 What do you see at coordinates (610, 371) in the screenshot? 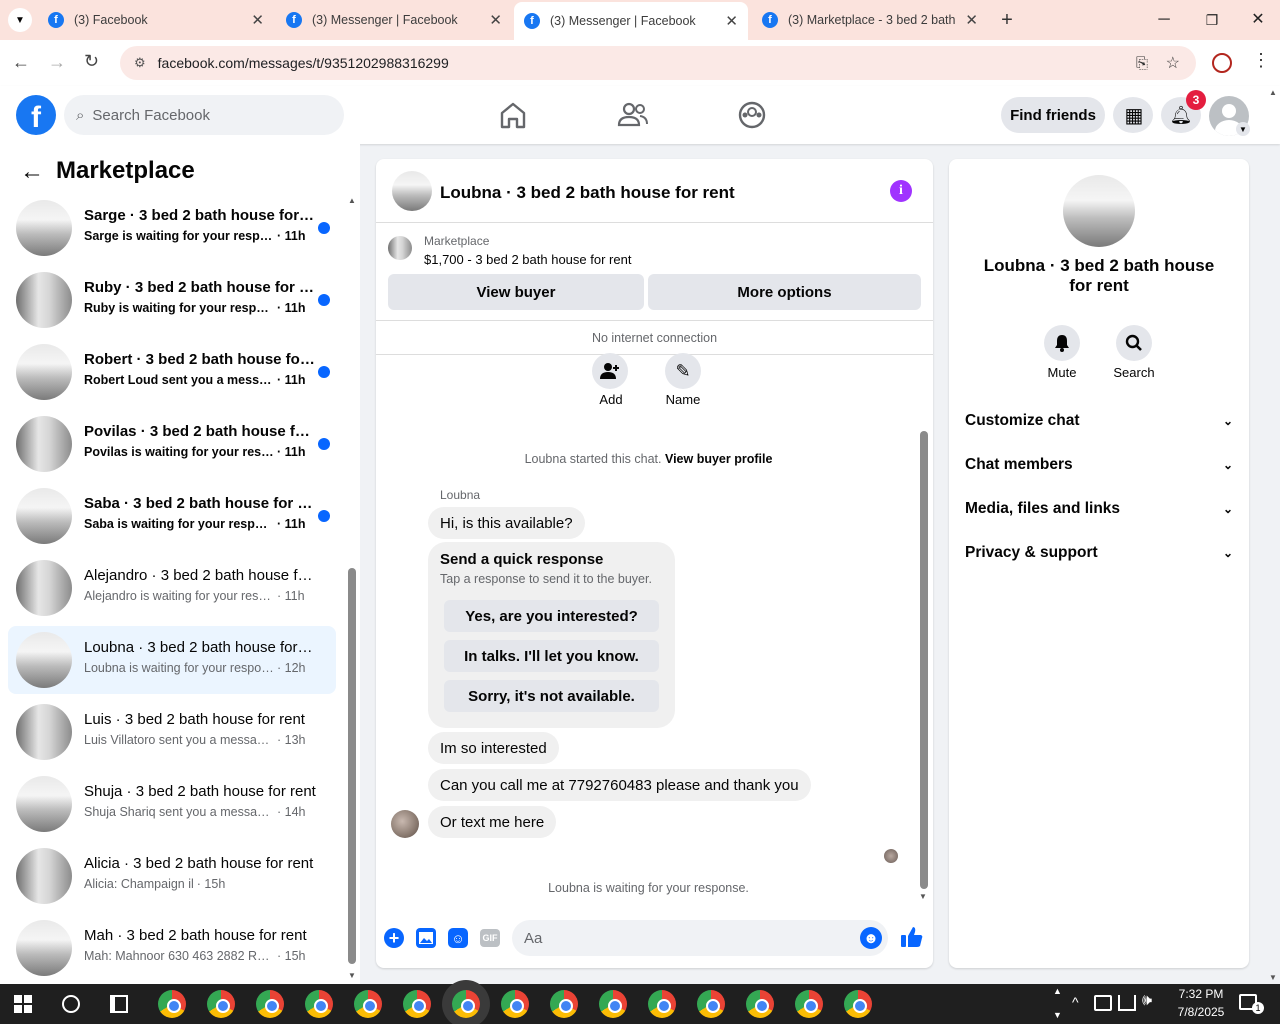
I see `add-person-button` at bounding box center [610, 371].